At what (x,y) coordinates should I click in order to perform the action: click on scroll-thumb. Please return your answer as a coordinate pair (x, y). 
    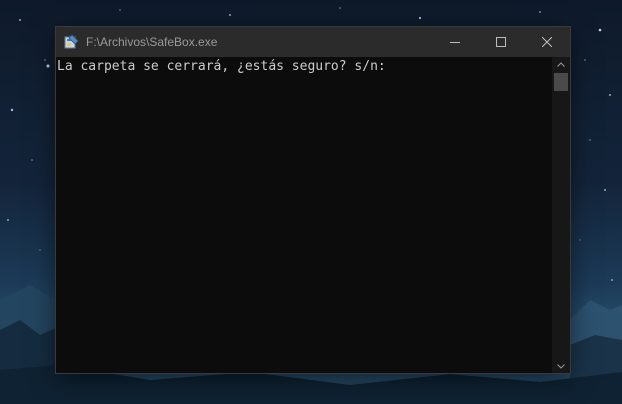
    Looking at the image, I should click on (561, 82).